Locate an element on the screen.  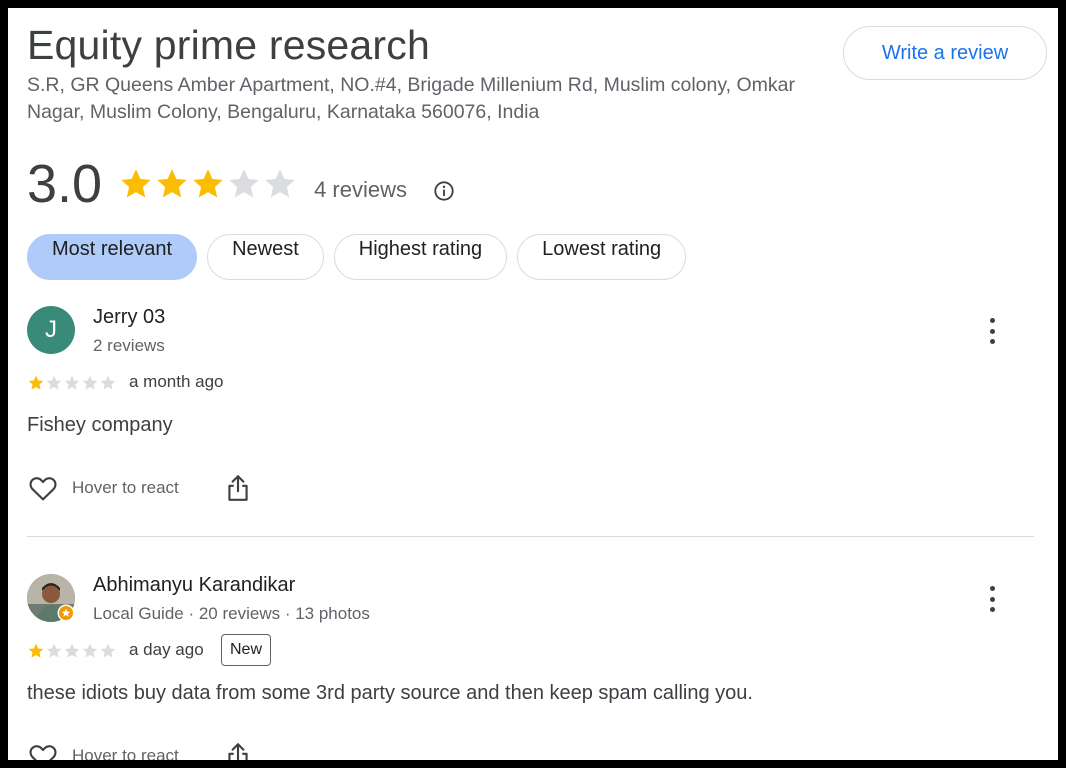
review-time: a month ago is located at coordinates (176, 381).